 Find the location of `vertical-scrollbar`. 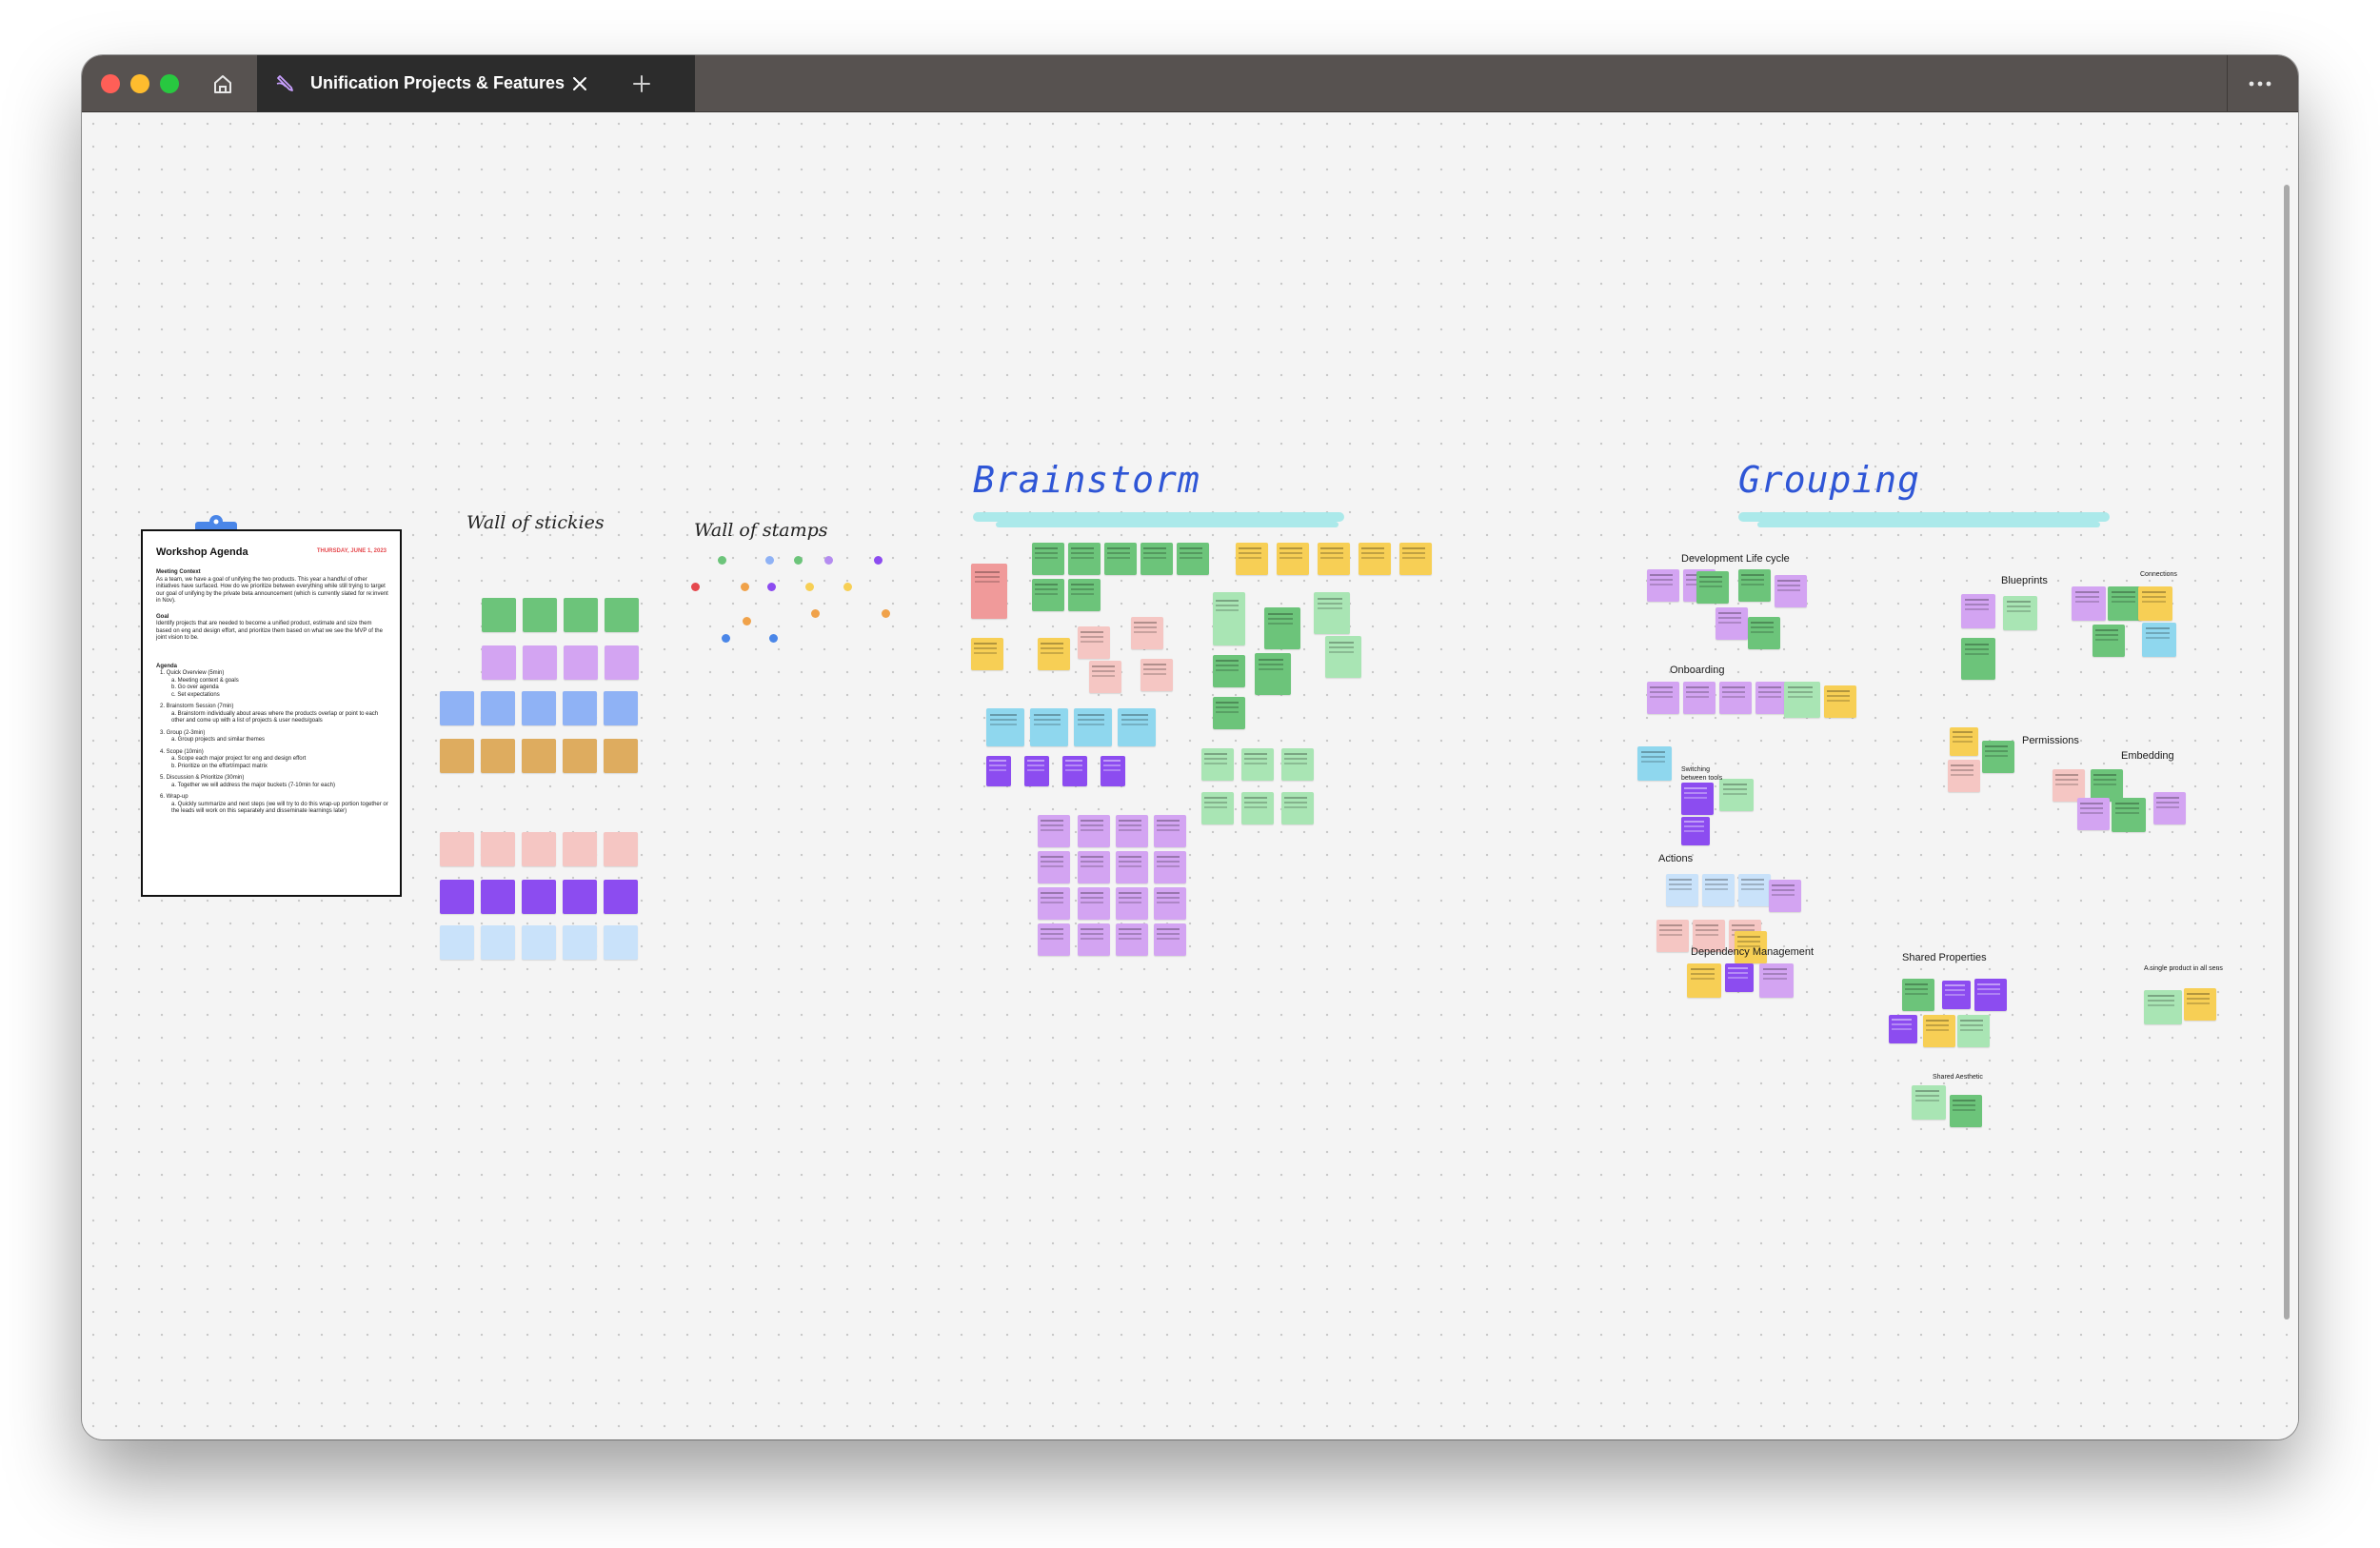

vertical-scrollbar is located at coordinates (2287, 753).